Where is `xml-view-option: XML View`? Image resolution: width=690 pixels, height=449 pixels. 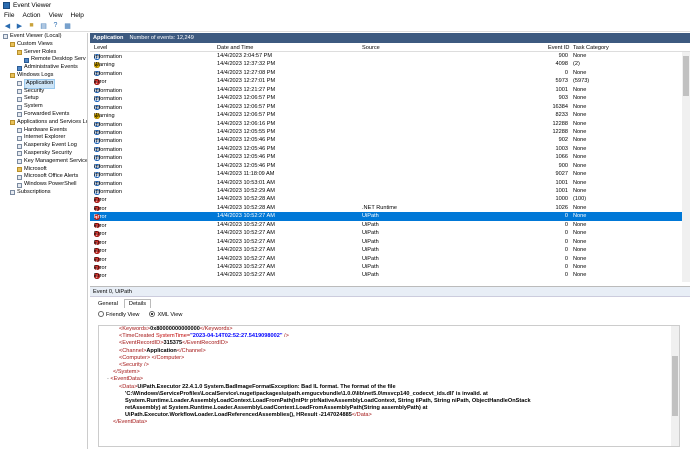 xml-view-option: XML View is located at coordinates (165, 314).